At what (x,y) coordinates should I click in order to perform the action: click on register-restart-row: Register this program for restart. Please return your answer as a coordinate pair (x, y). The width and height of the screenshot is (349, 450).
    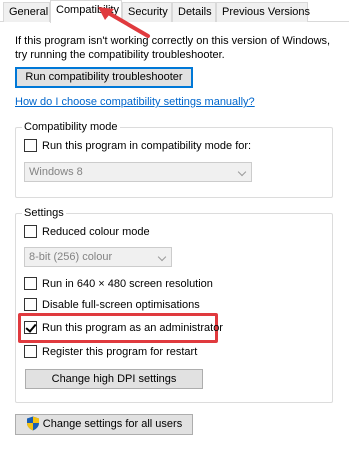
    Looking at the image, I should click on (110, 352).